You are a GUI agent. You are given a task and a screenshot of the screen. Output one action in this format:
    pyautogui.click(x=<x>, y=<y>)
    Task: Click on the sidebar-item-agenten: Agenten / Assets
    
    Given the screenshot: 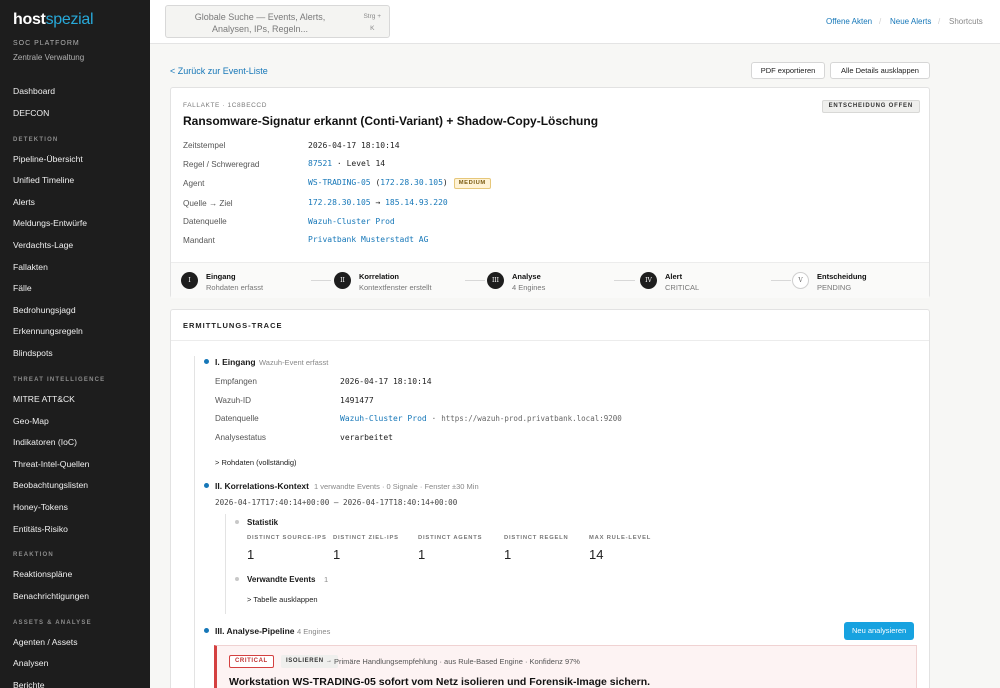 What is the action you would take?
    pyautogui.click(x=75, y=642)
    